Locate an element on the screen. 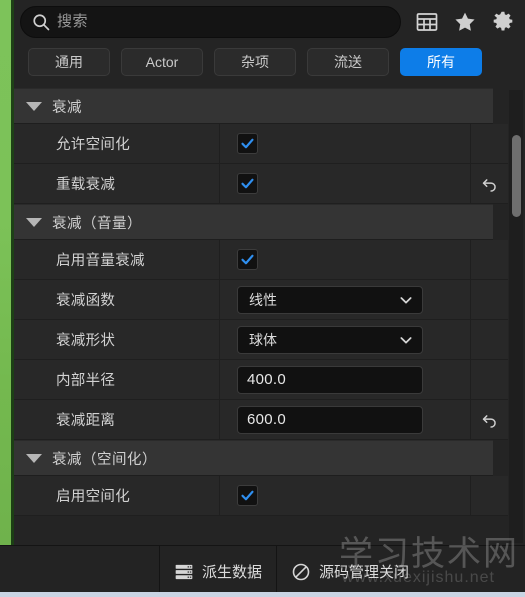  header-icon-group is located at coordinates (467, 22).